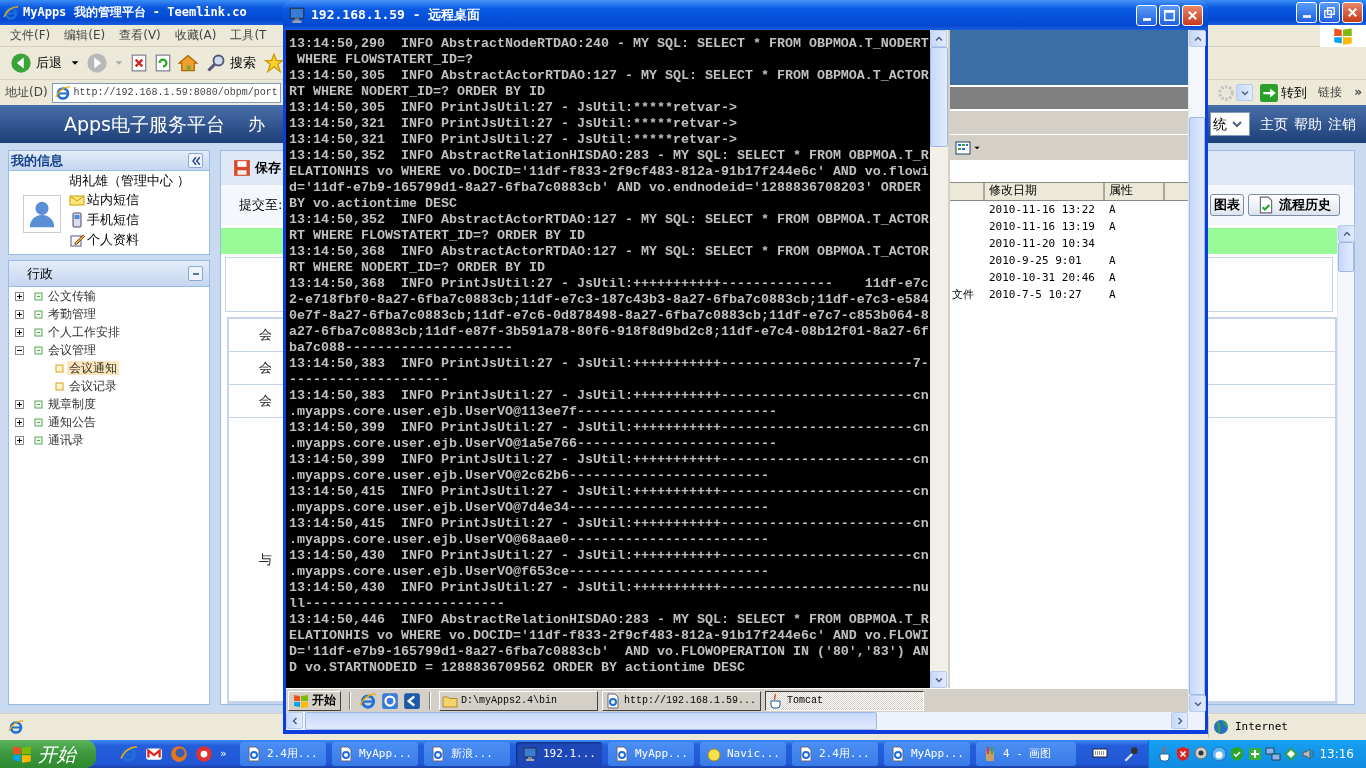 This screenshot has width=1366, height=768. I want to click on plus-icon, so click(1255, 754).